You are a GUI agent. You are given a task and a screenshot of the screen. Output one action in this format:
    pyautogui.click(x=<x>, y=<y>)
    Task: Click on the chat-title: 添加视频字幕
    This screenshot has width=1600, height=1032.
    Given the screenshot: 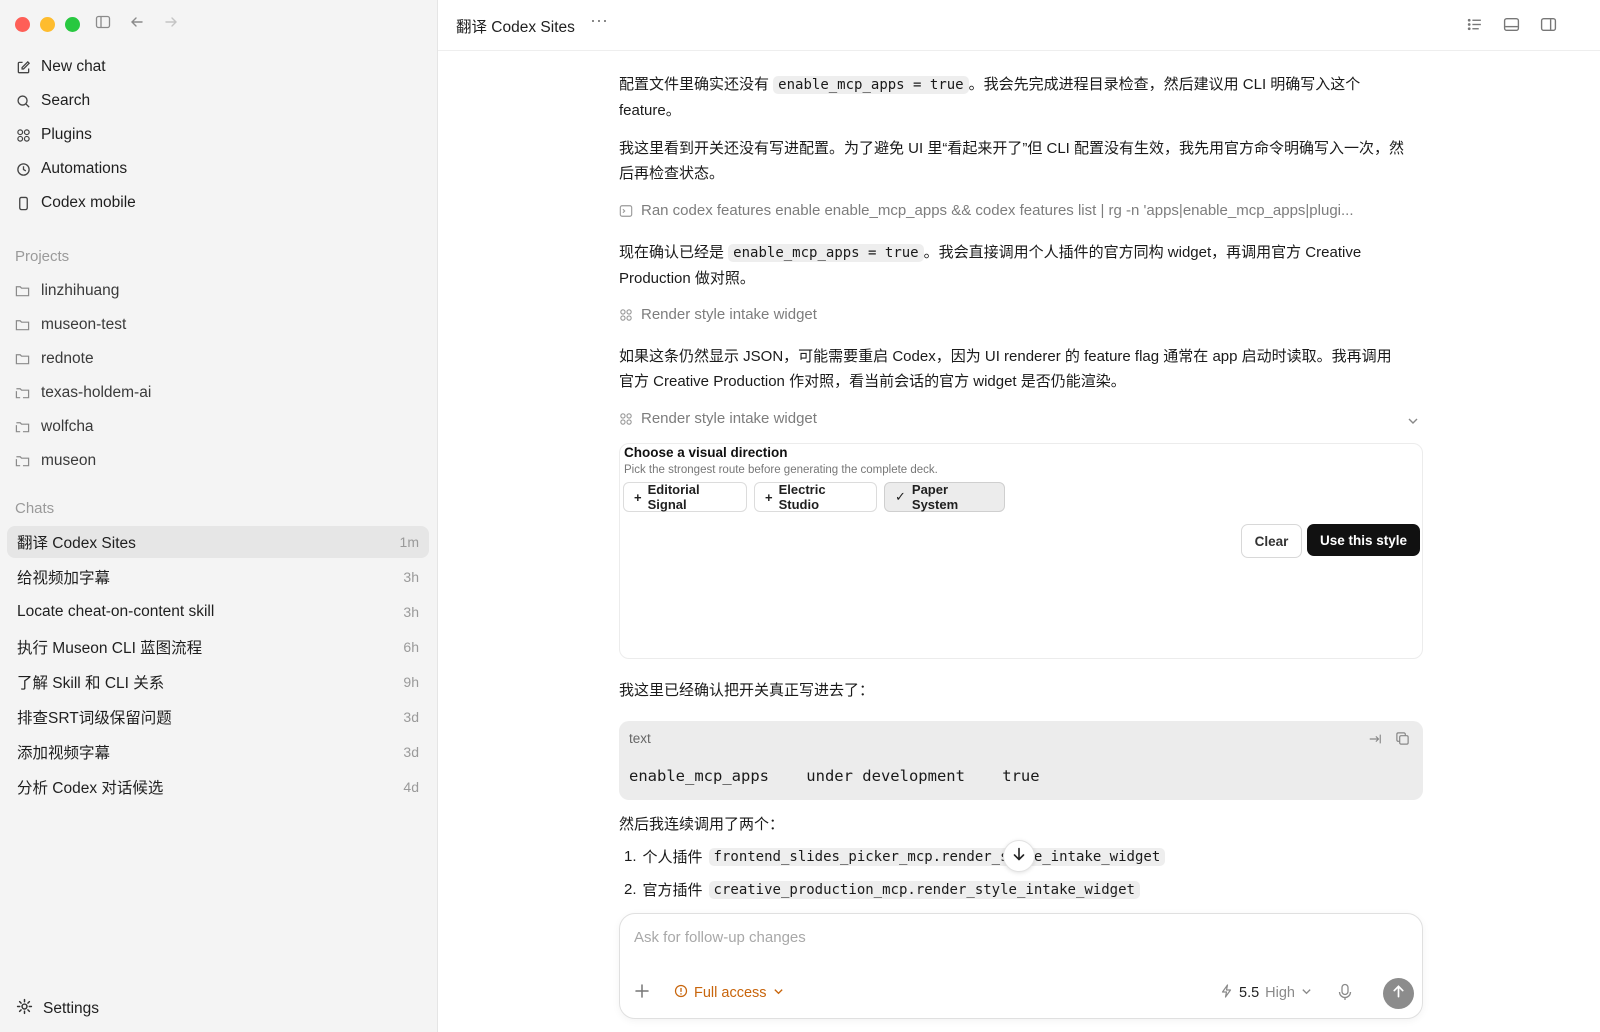 What is the action you would take?
    pyautogui.click(x=64, y=753)
    